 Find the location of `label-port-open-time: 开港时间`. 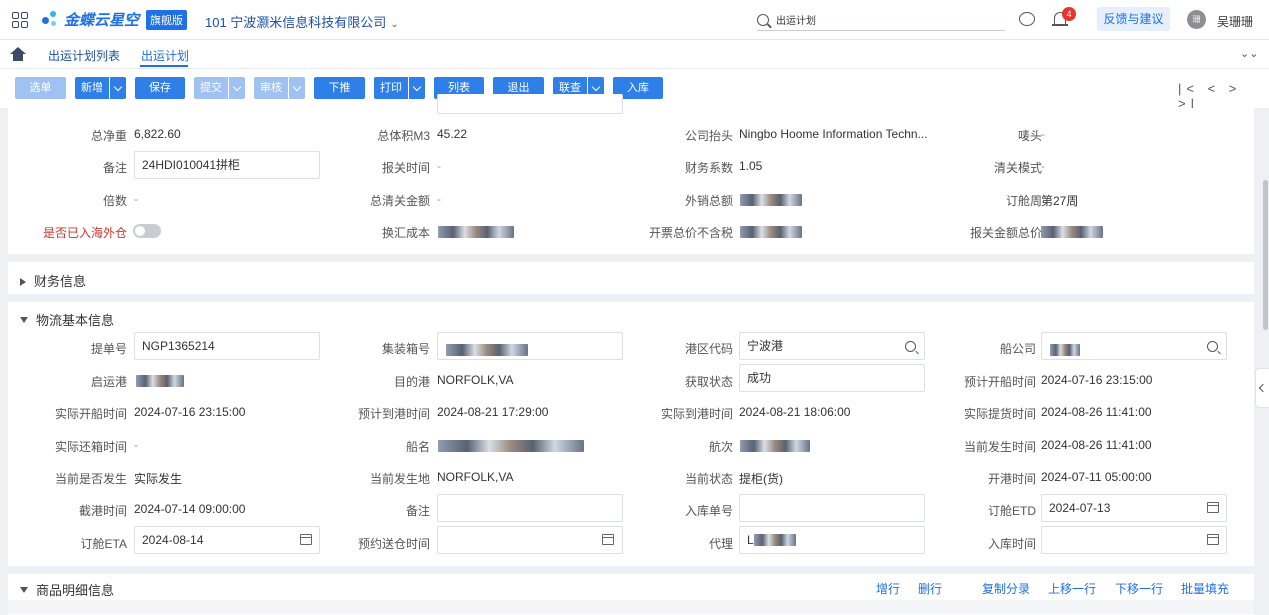

label-port-open-time: 开港时间 is located at coordinates (1011, 479).